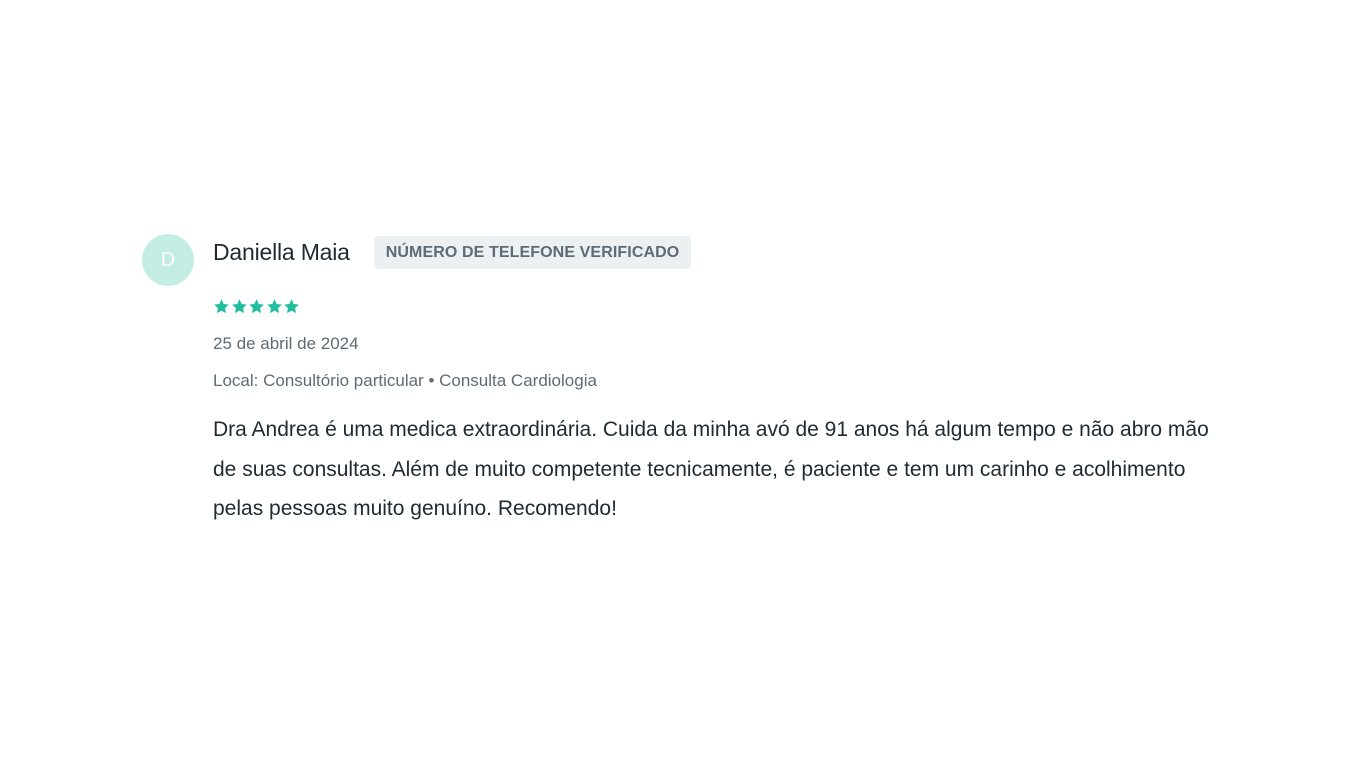 This screenshot has width=1366, height=768. What do you see at coordinates (723, 307) in the screenshot?
I see `star-rating` at bounding box center [723, 307].